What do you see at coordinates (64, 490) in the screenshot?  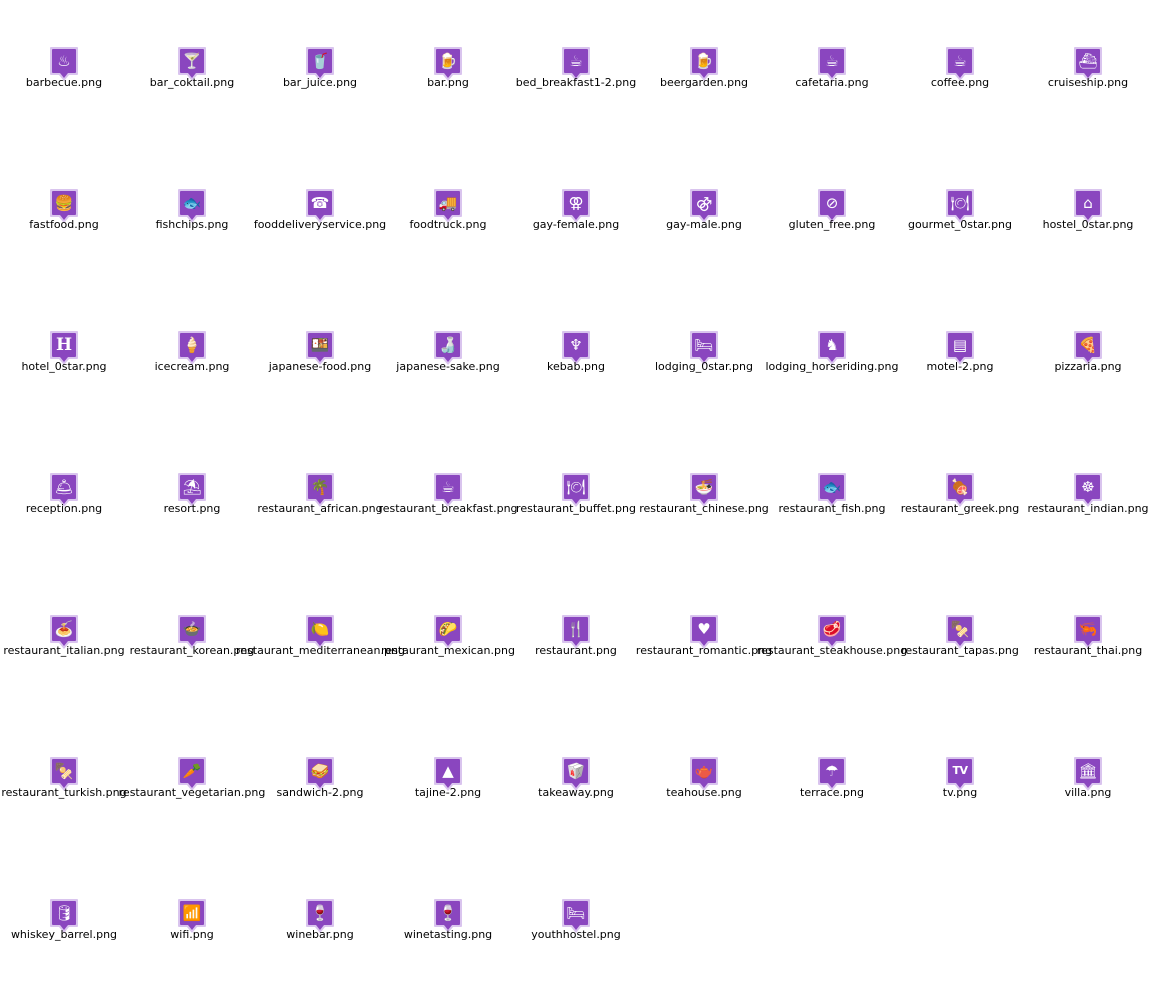 I see `map-marker: 🛎` at bounding box center [64, 490].